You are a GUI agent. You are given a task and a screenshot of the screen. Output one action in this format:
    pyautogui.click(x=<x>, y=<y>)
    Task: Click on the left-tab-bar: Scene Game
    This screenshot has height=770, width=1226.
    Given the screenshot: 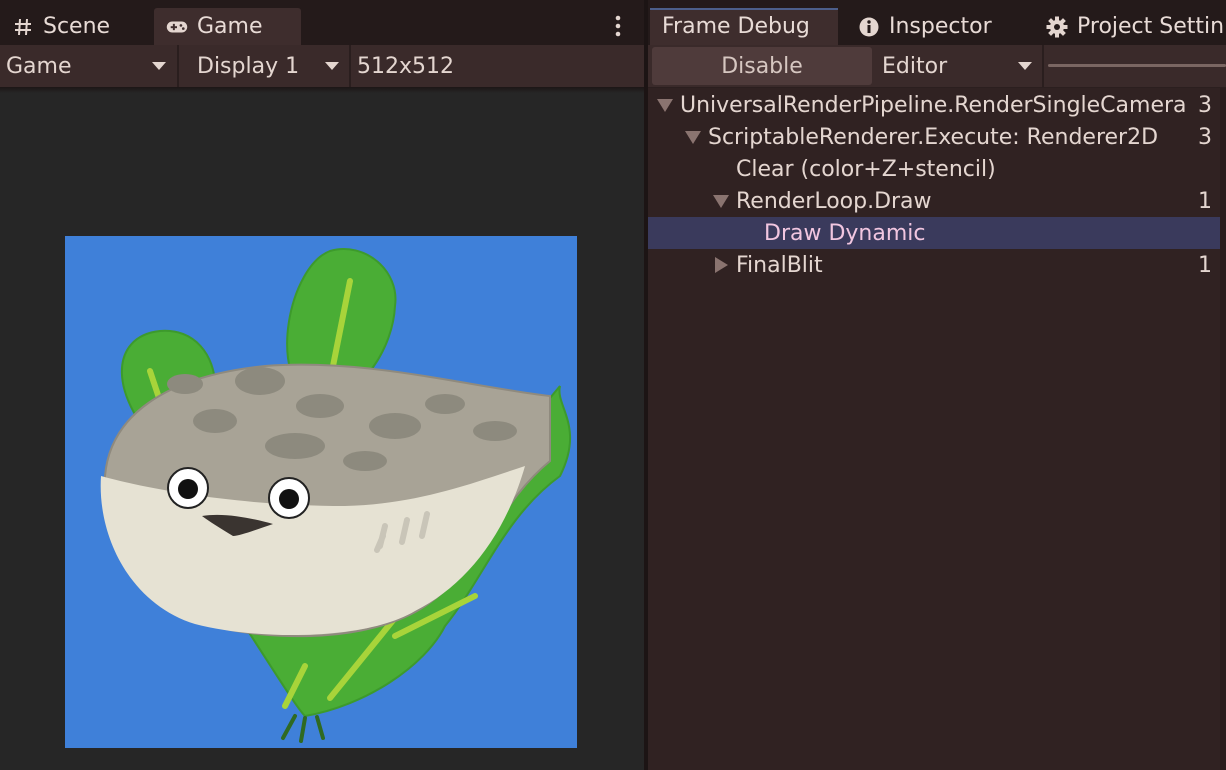 What is the action you would take?
    pyautogui.click(x=322, y=22)
    